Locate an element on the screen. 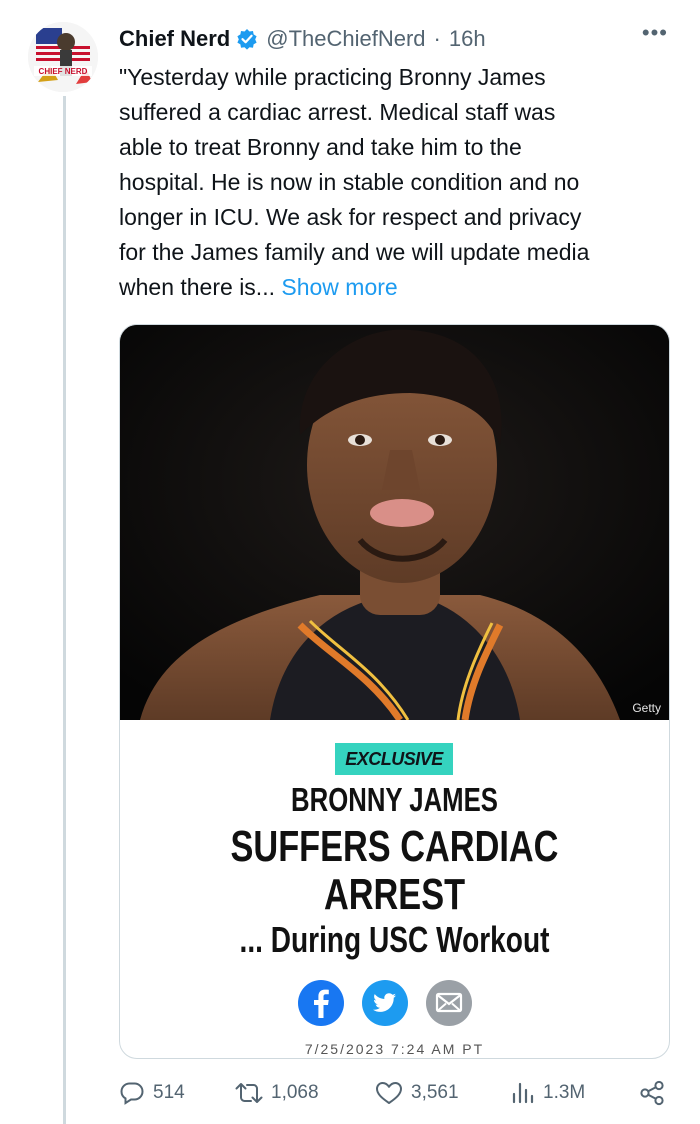 The image size is (700, 1124). tweet-actions: 514 1,068 3,561 1.3M is located at coordinates (399, 1095).